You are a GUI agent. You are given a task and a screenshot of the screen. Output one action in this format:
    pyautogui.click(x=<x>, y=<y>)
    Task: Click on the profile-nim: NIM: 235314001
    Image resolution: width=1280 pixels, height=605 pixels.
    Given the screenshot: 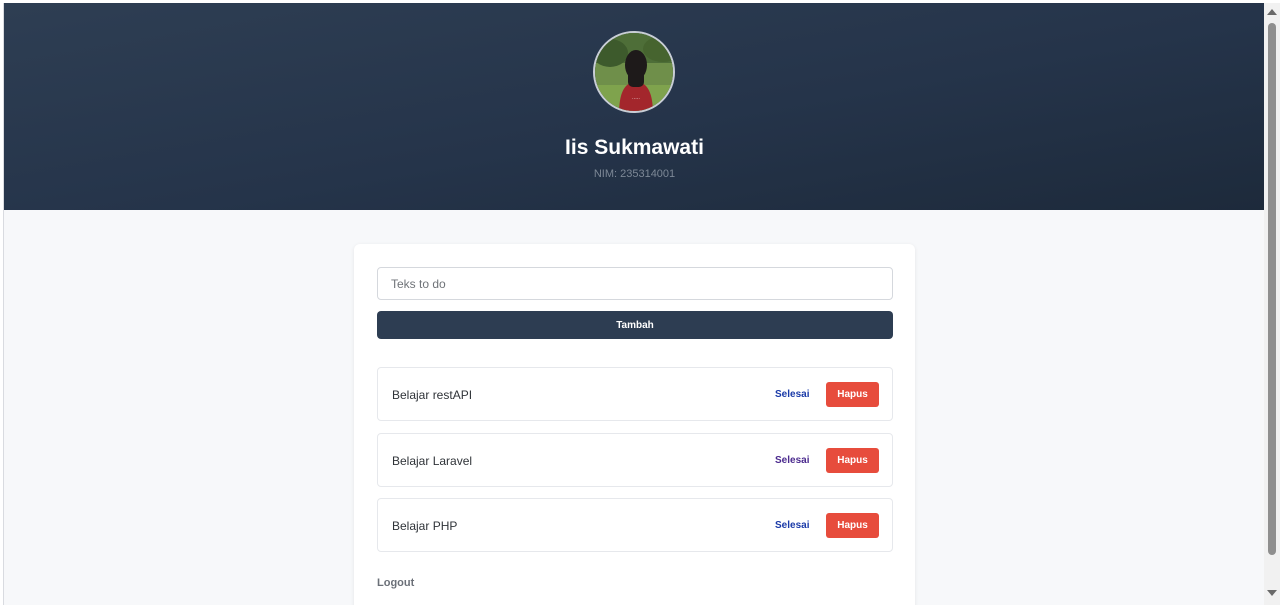 What is the action you would take?
    pyautogui.click(x=634, y=174)
    